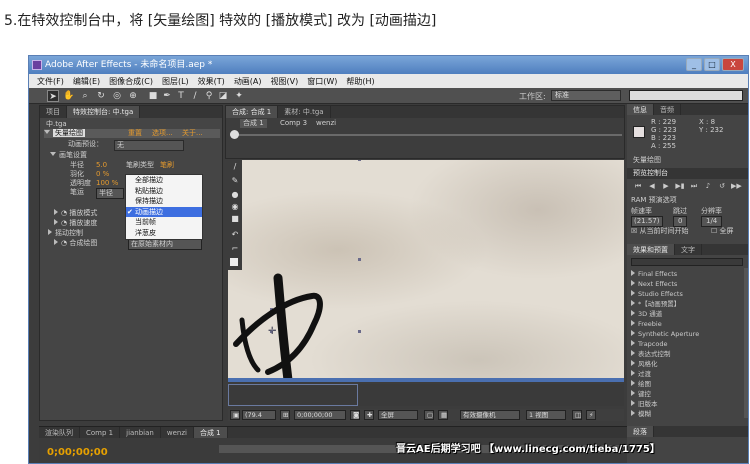  What do you see at coordinates (235, 219) in the screenshot?
I see `square-icon: ■` at bounding box center [235, 219].